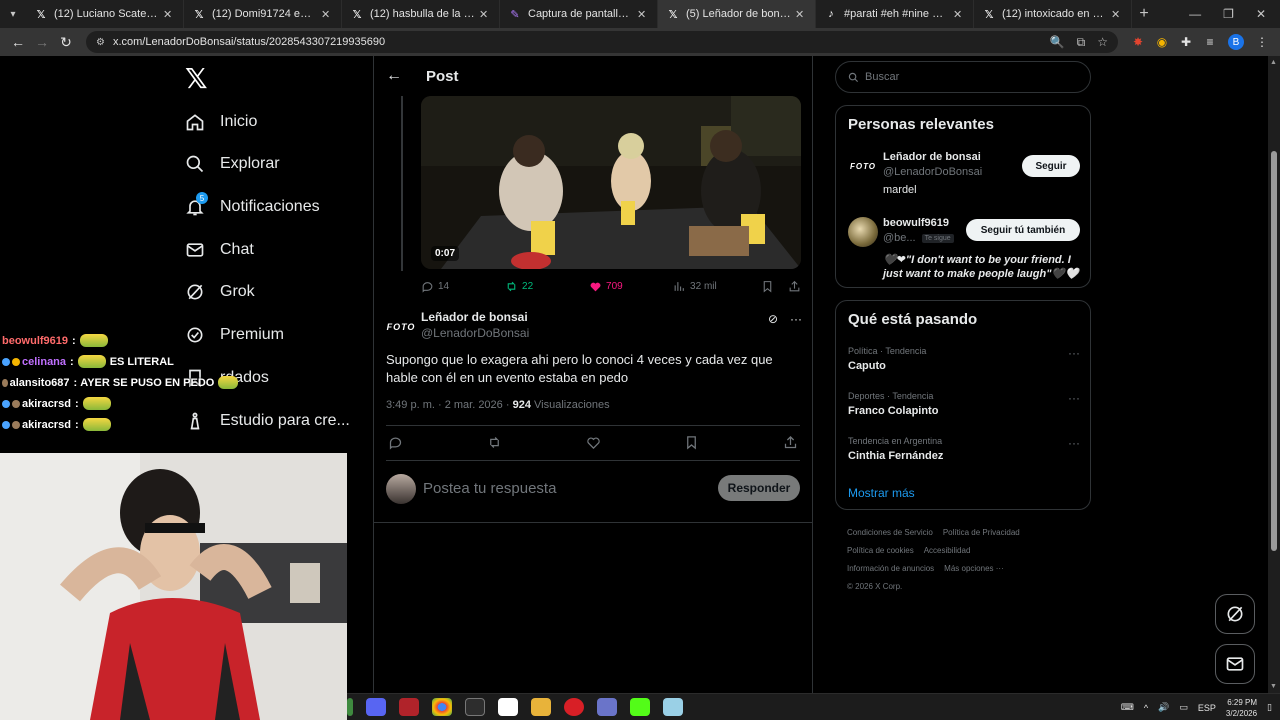 The height and width of the screenshot is (720, 1280). What do you see at coordinates (100, 42) in the screenshot?
I see `site-info-icon: ⚙` at bounding box center [100, 42].